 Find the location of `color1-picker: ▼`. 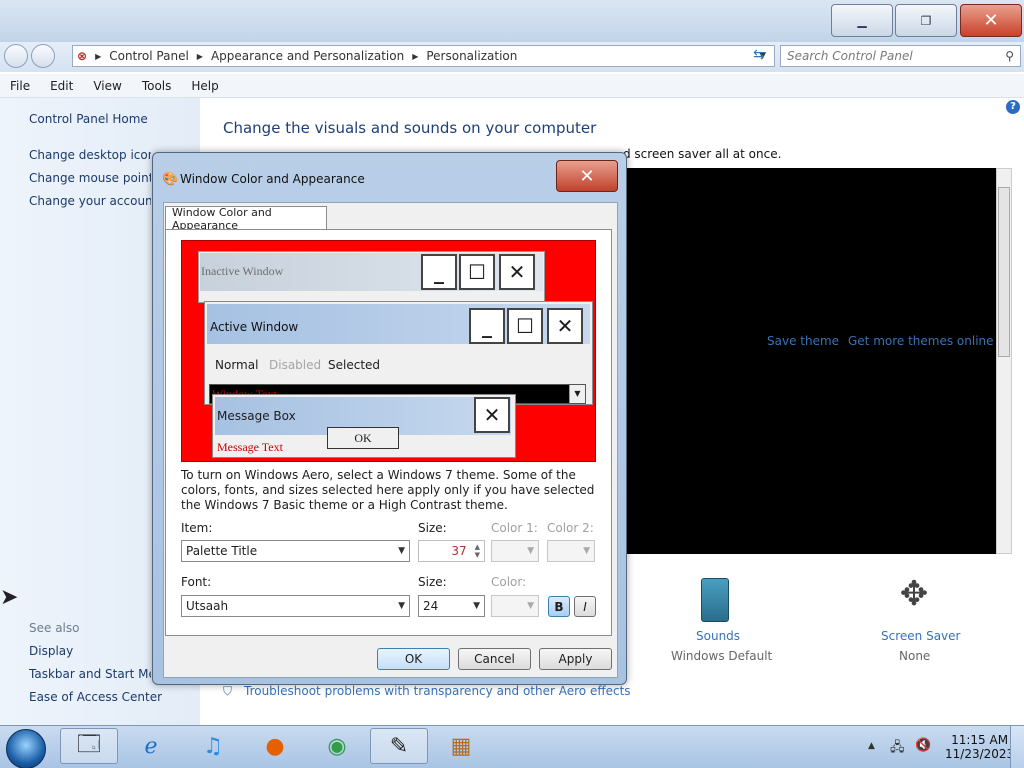

color1-picker: ▼ is located at coordinates (515, 551).